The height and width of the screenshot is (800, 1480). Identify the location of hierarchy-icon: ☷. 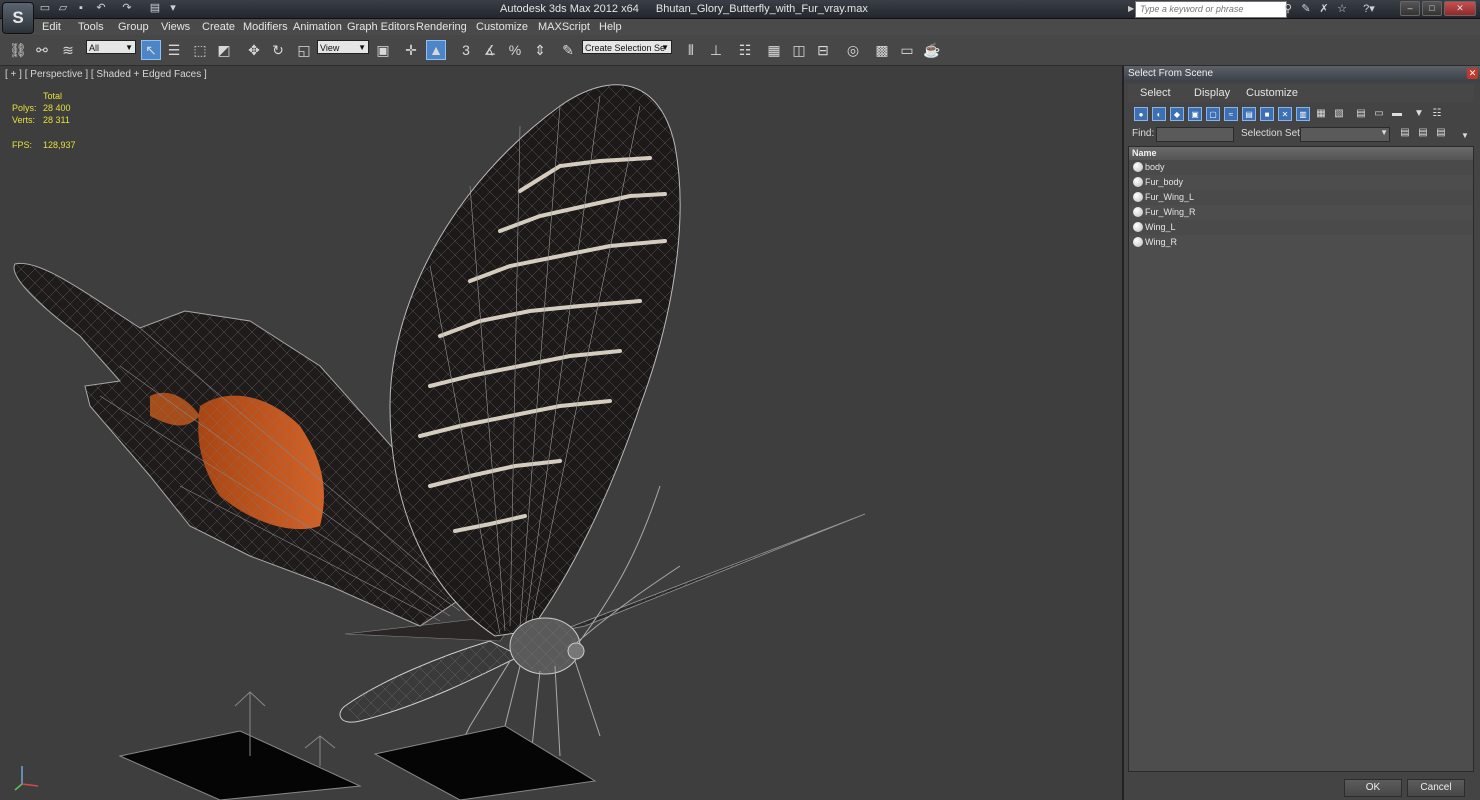
(1437, 114).